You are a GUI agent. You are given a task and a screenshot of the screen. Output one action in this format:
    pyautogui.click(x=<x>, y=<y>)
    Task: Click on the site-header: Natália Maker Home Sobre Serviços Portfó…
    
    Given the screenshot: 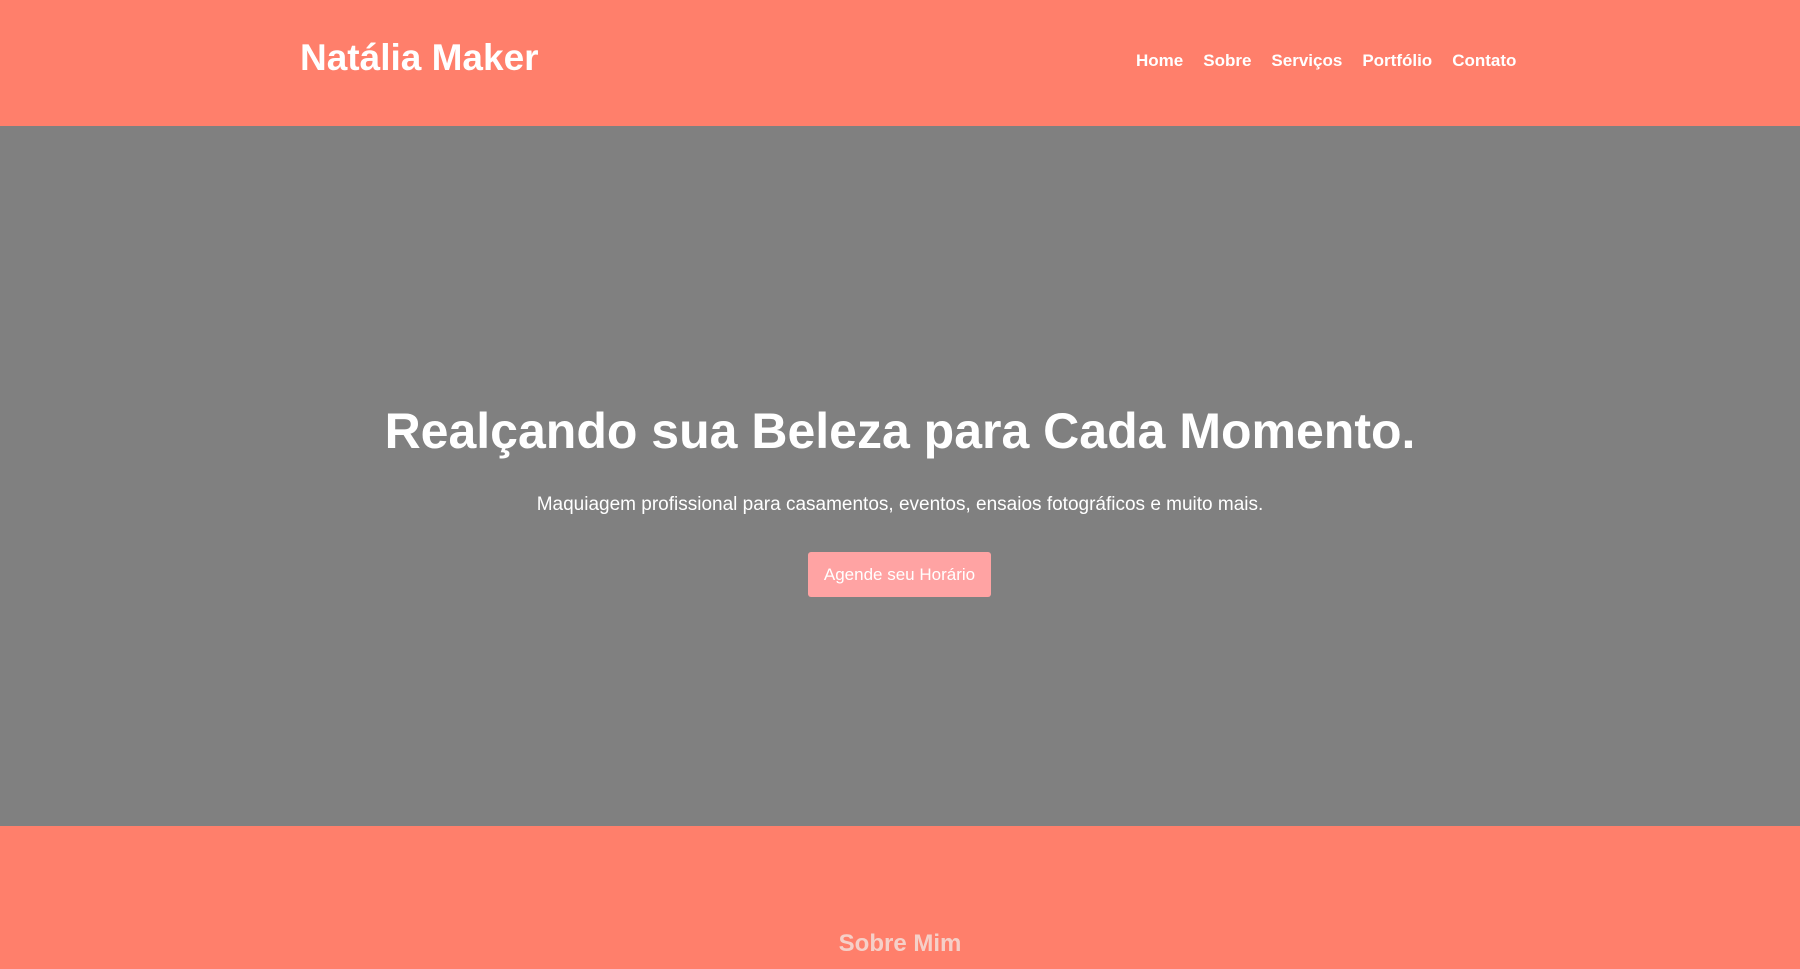 What is the action you would take?
    pyautogui.click(x=900, y=63)
    